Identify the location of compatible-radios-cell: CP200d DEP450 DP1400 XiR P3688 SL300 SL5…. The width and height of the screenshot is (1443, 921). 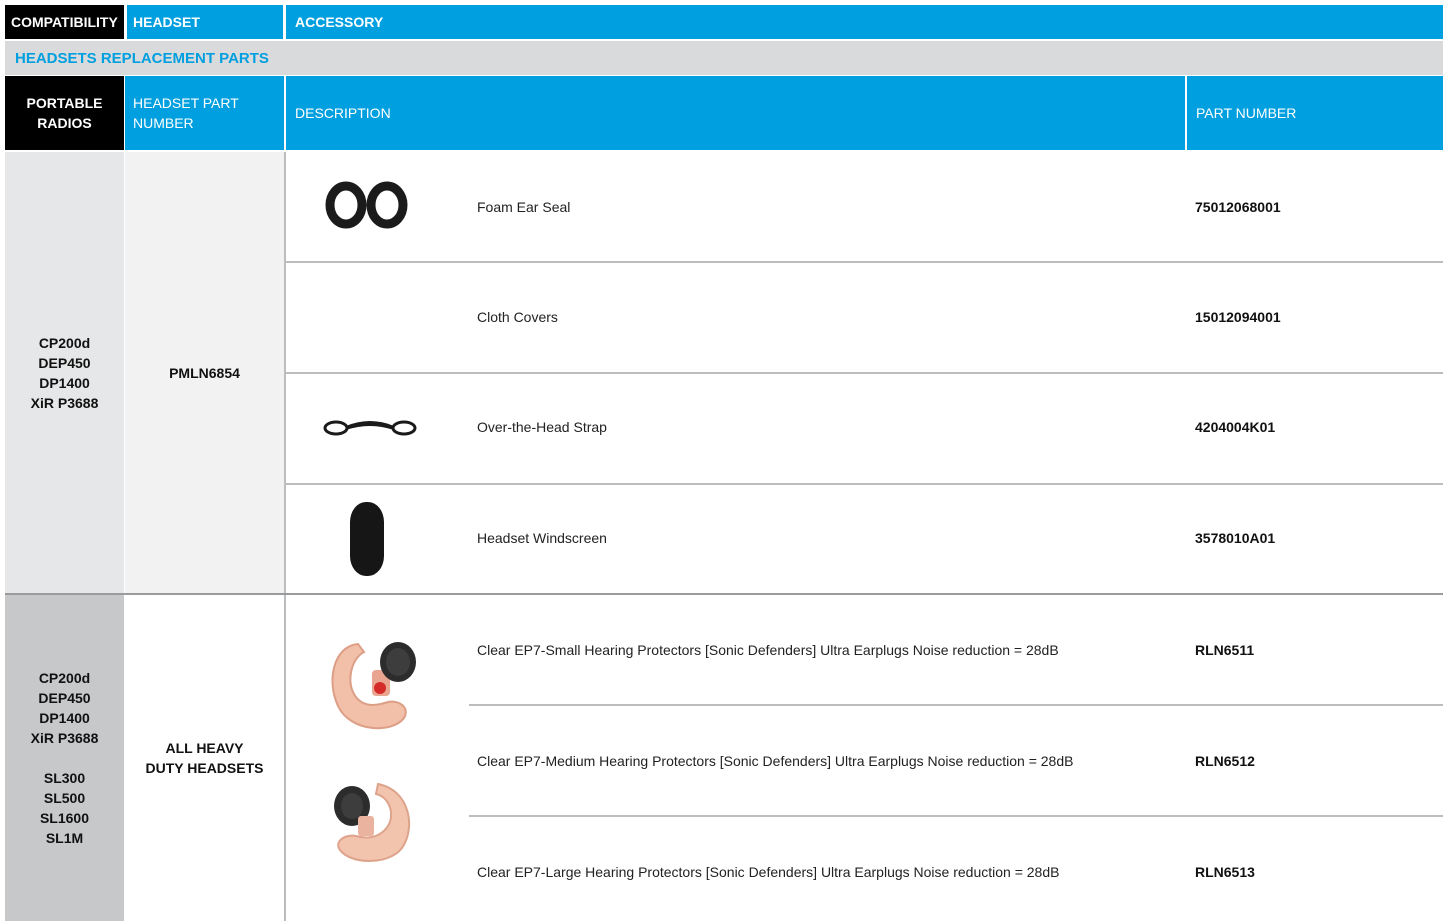
(64, 758).